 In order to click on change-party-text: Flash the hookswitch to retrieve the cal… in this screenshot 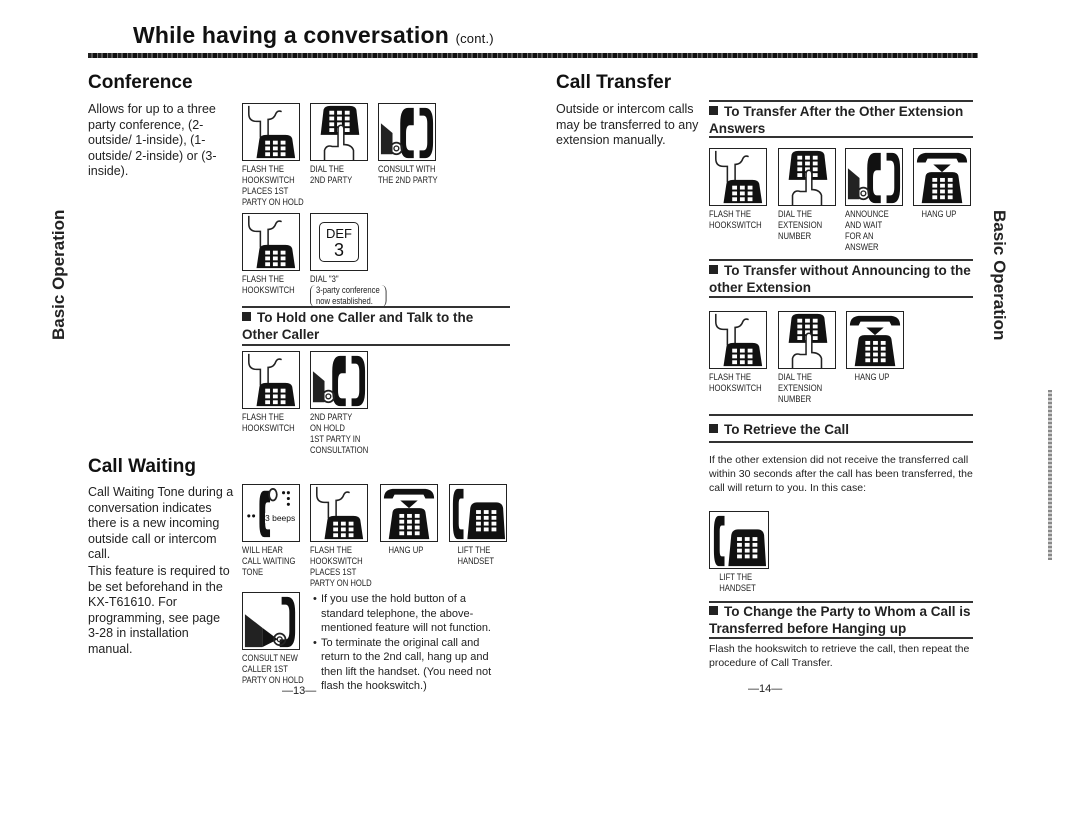, I will do `click(839, 656)`.